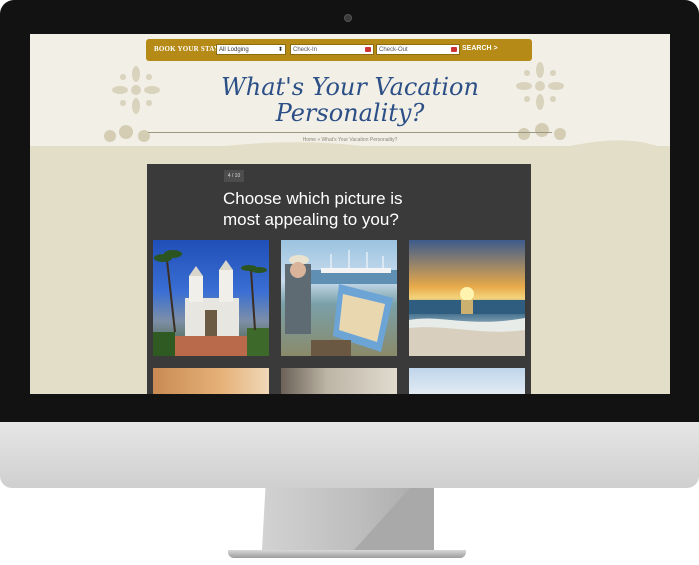  I want to click on chevron-updown-icon: ⬍, so click(280, 50).